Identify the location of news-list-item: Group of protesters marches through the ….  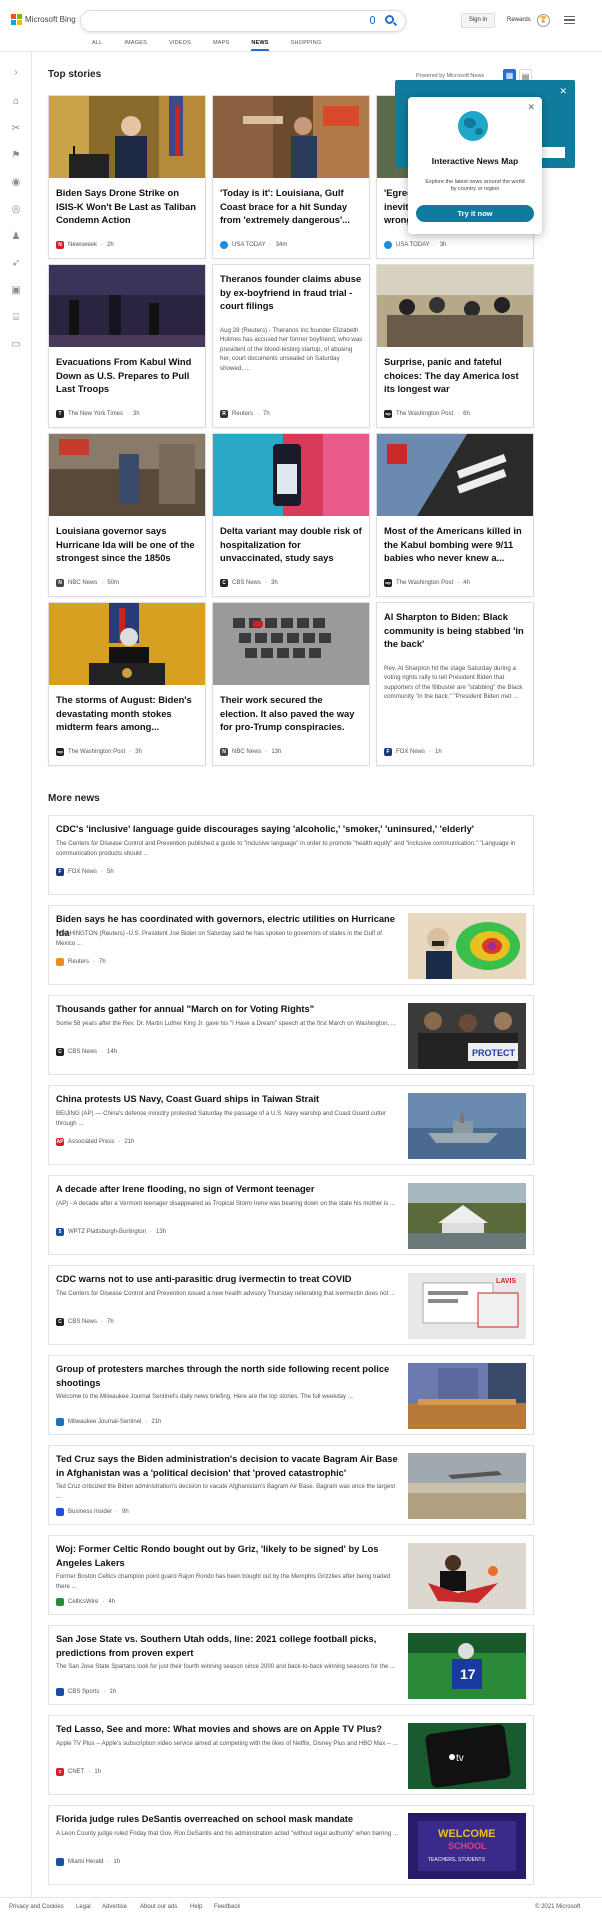
(291, 1395).